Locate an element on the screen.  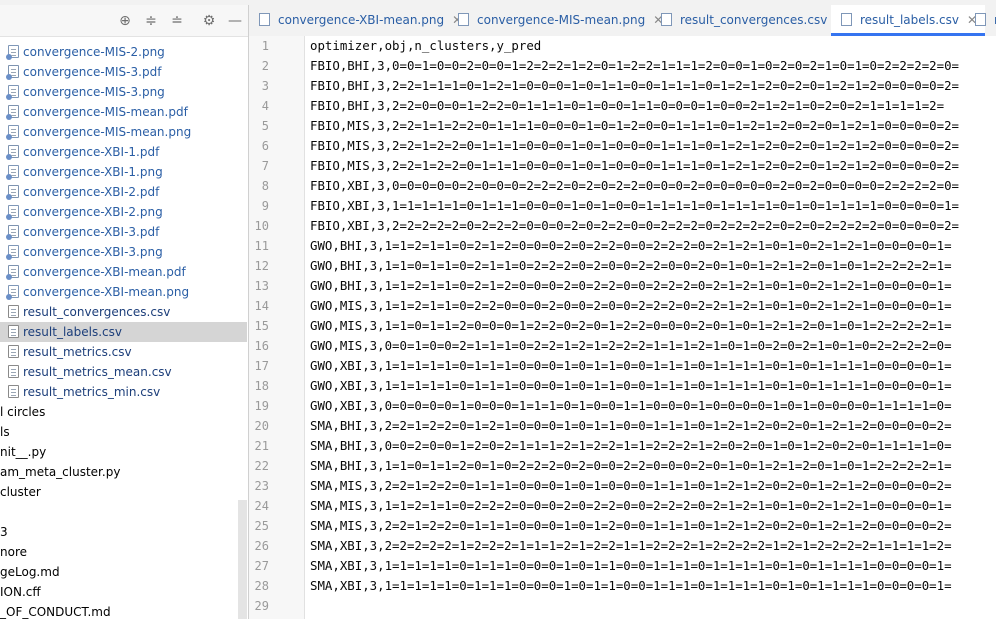
tab-2: result_convergences.csv✕ is located at coordinates (752, 20).